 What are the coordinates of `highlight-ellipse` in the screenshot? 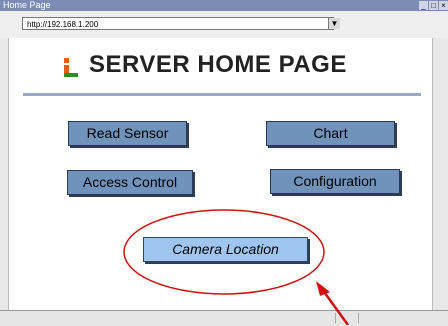 It's located at (224, 252).